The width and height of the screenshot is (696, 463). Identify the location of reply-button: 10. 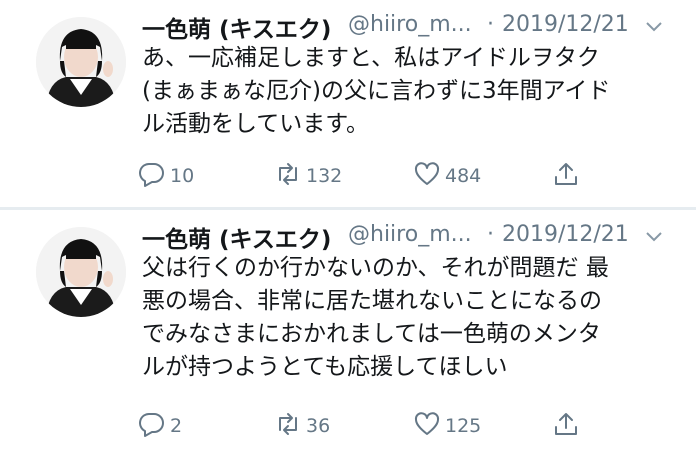
(166, 176).